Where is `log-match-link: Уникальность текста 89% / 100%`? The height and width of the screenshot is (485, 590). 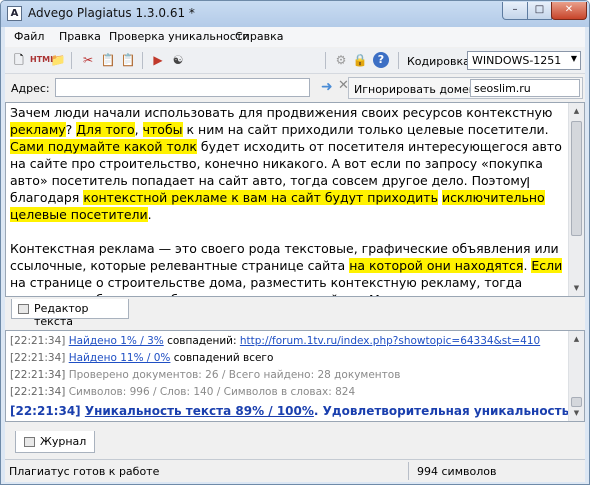 log-match-link: Уникальность текста 89% / 100% is located at coordinates (199, 411).